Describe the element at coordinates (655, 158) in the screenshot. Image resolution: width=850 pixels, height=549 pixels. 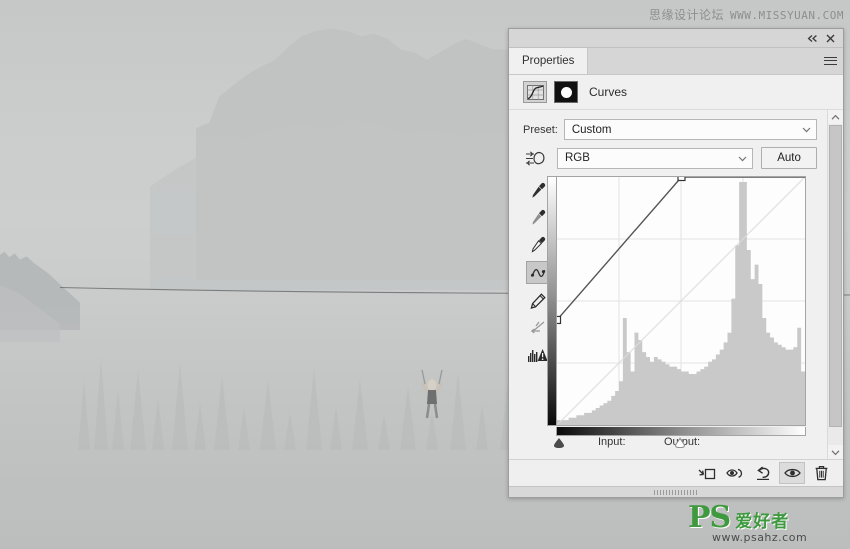
I see `channel-select: RGB` at that location.